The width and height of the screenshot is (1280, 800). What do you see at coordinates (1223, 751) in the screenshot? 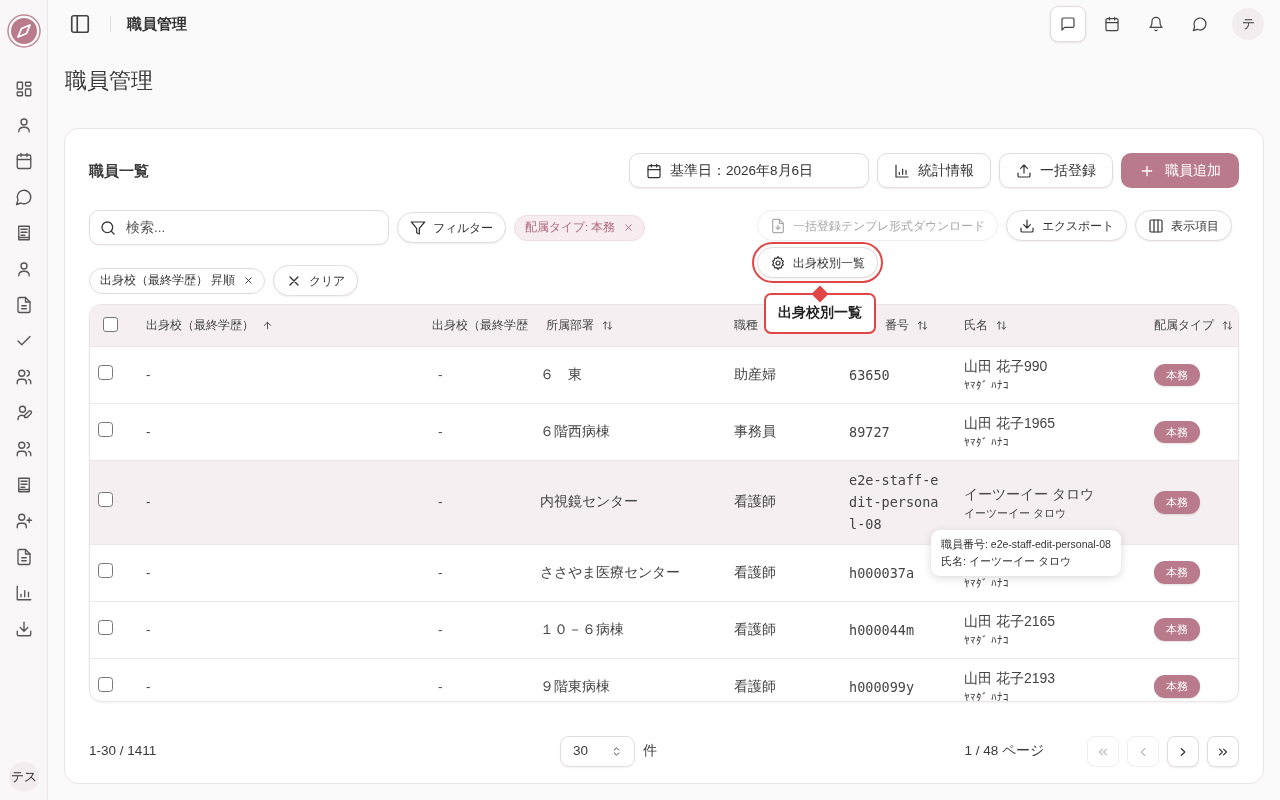
I see `last-page-button` at bounding box center [1223, 751].